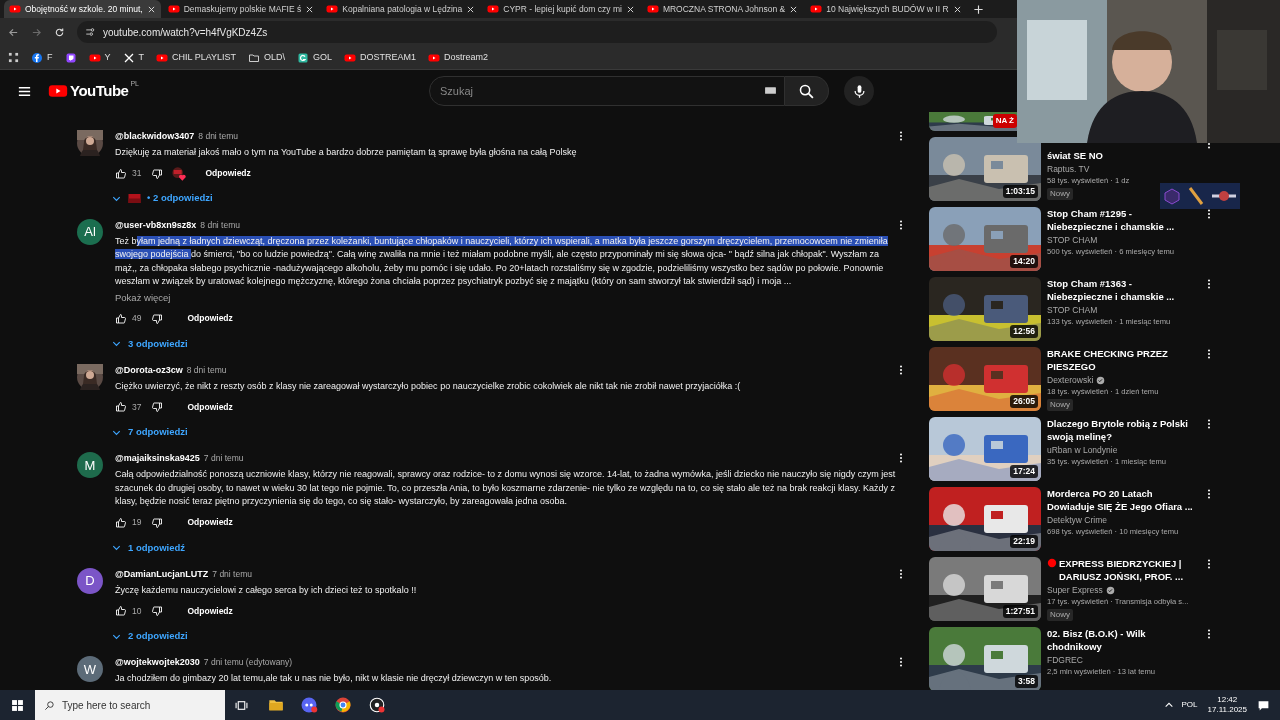 This screenshot has width=1280, height=720. I want to click on channel-name: Raptus. TV, so click(1068, 169).